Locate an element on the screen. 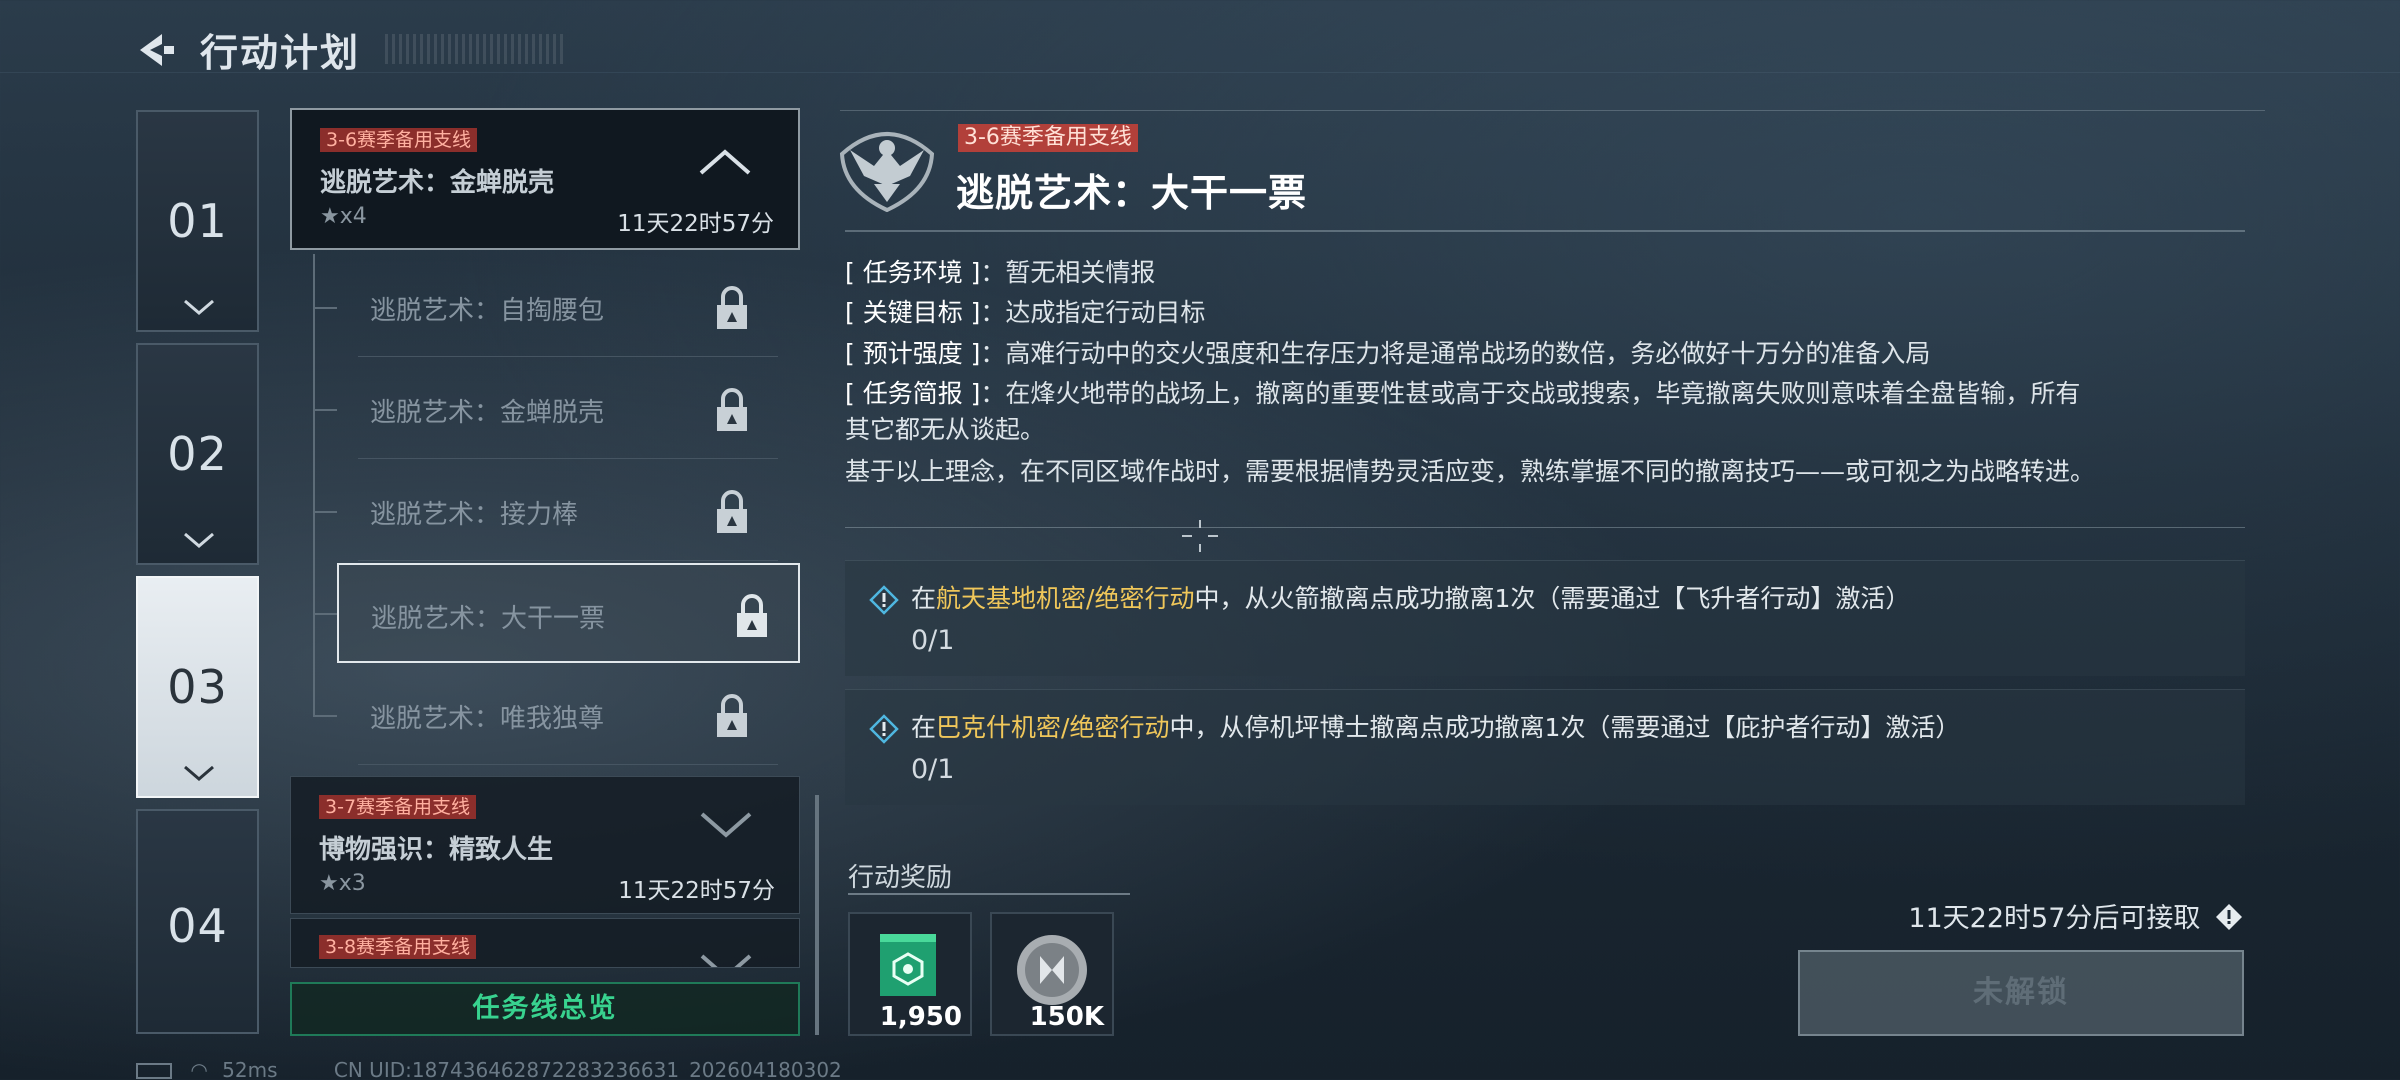 This screenshot has height=1080, width=2400. mission-overview-button: 任务线总览 is located at coordinates (545, 1009).